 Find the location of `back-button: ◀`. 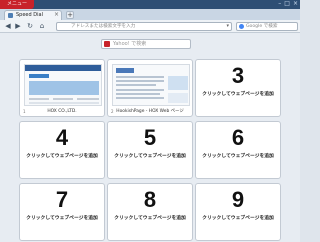

back-button: ◀ is located at coordinates (8, 26).